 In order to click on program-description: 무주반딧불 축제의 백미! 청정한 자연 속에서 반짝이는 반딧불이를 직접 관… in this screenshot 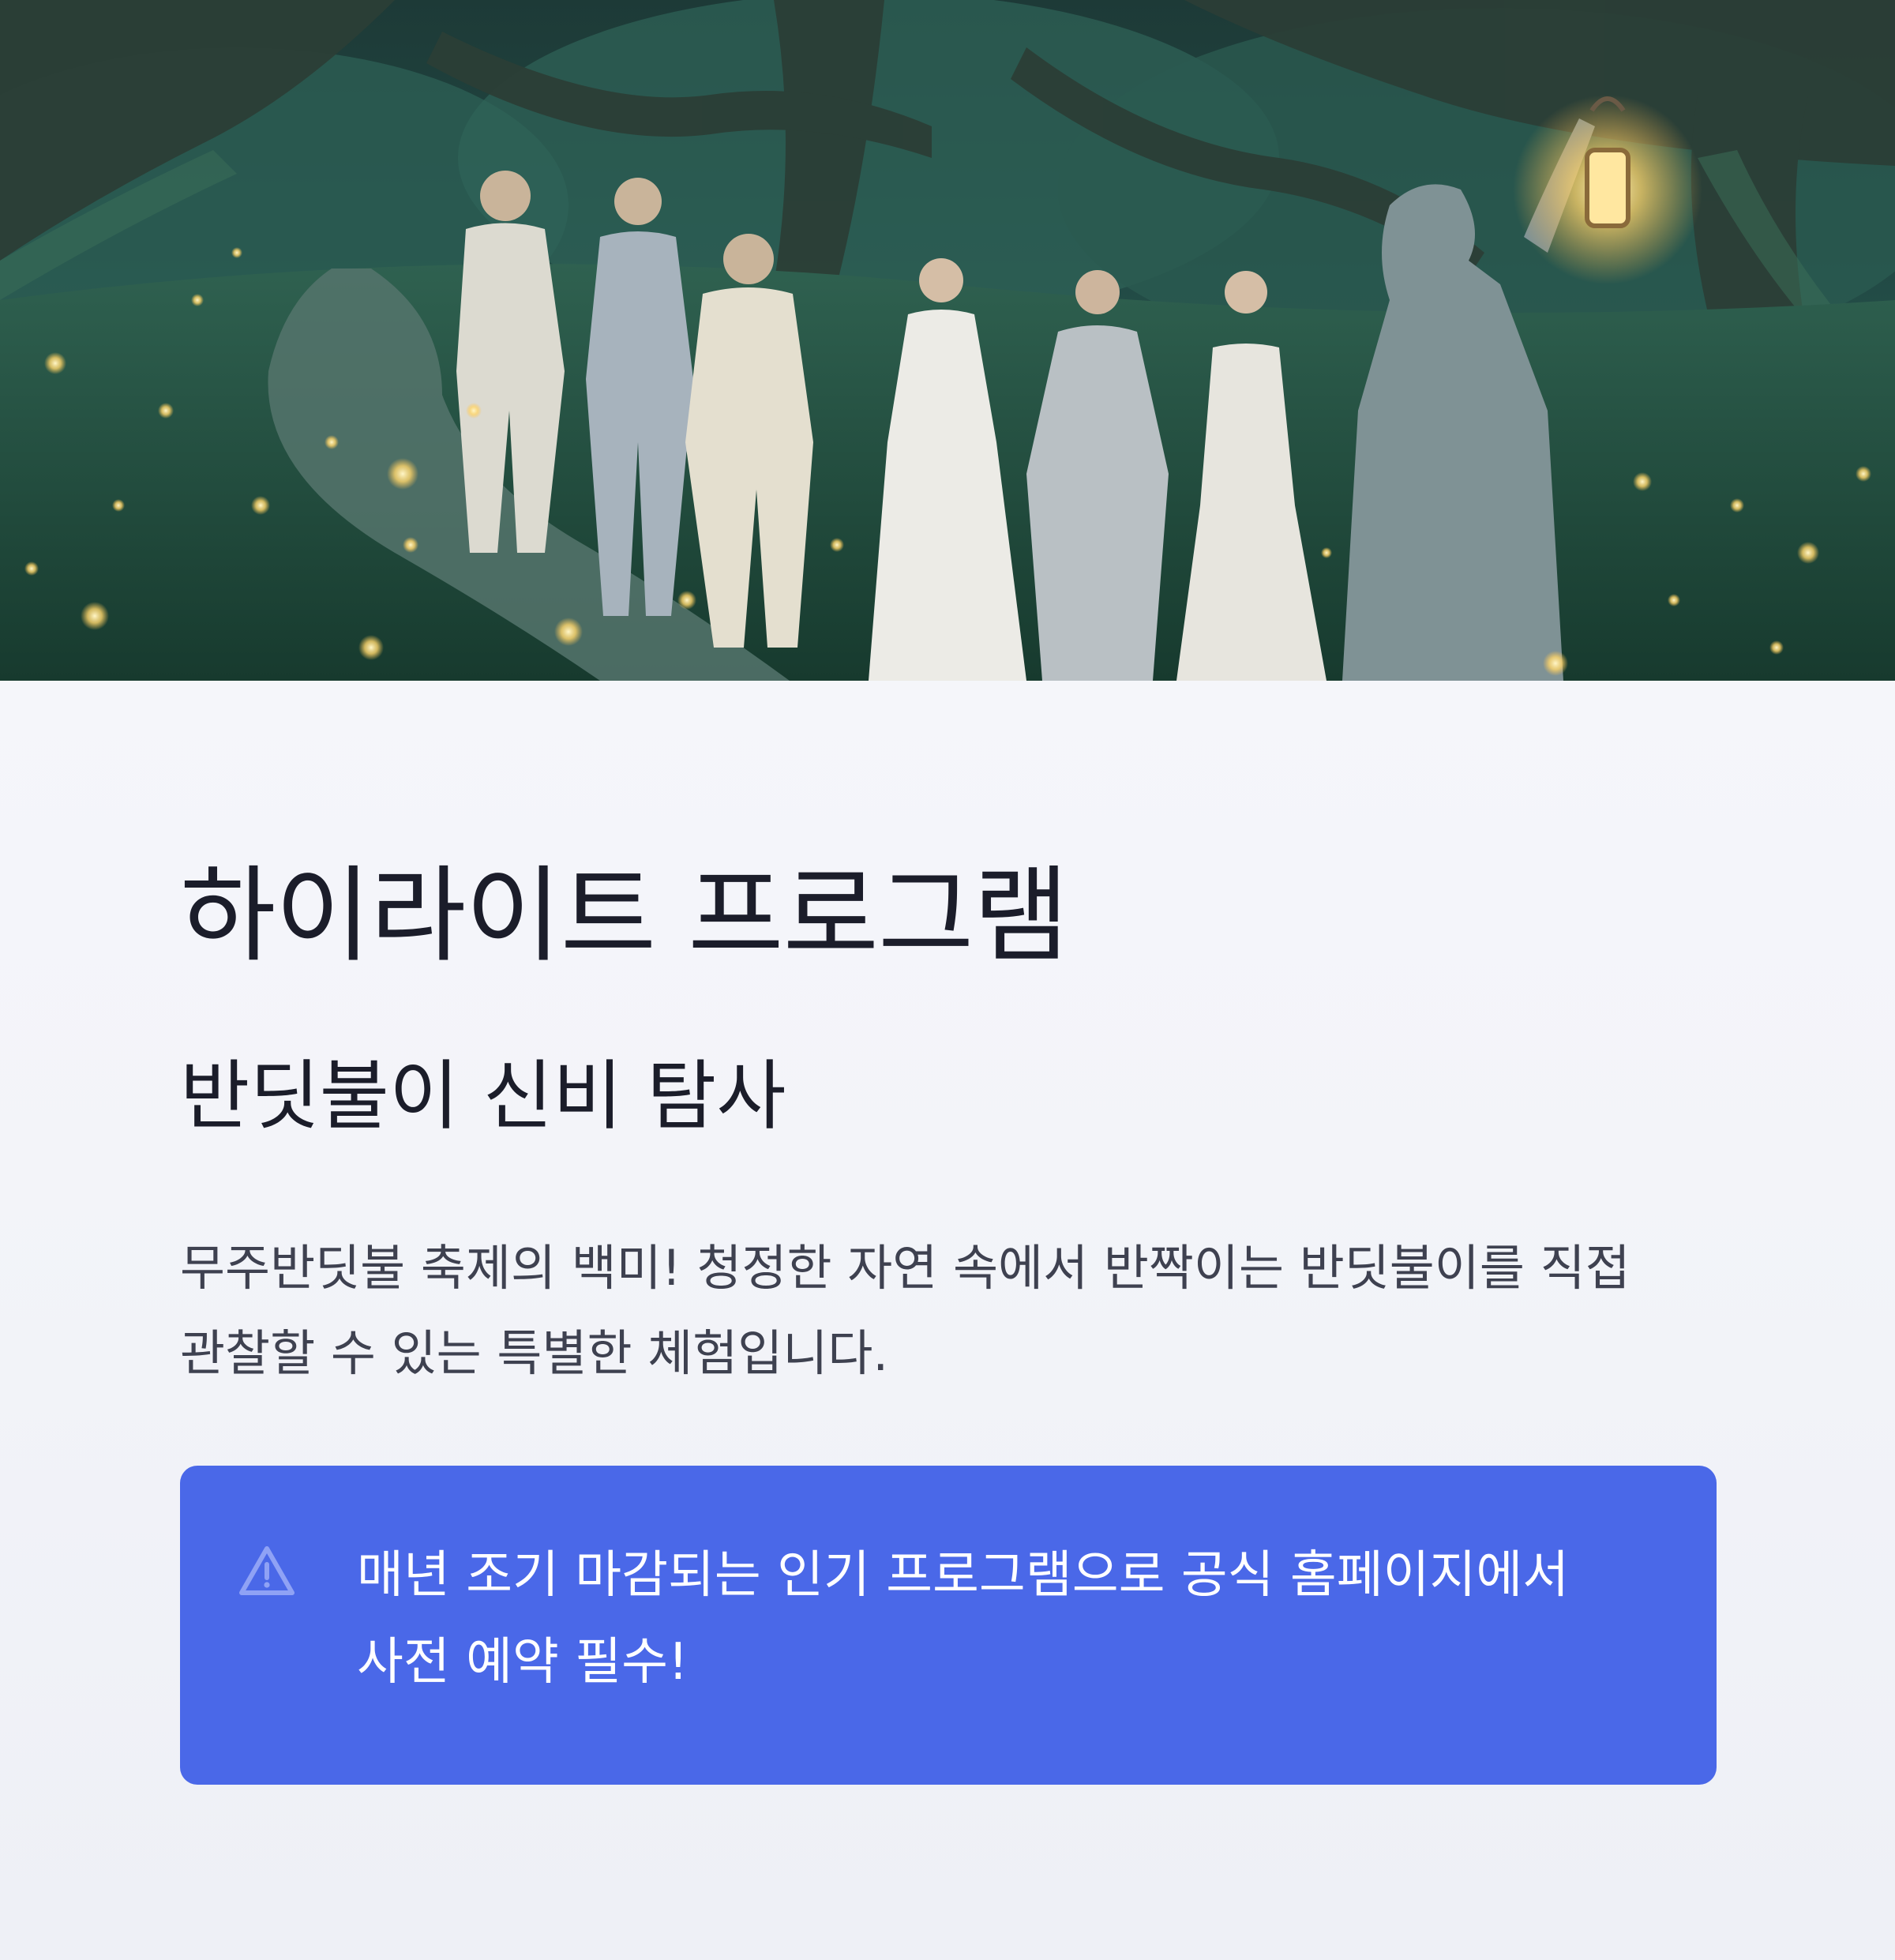, I will do `click(905, 1310)`.